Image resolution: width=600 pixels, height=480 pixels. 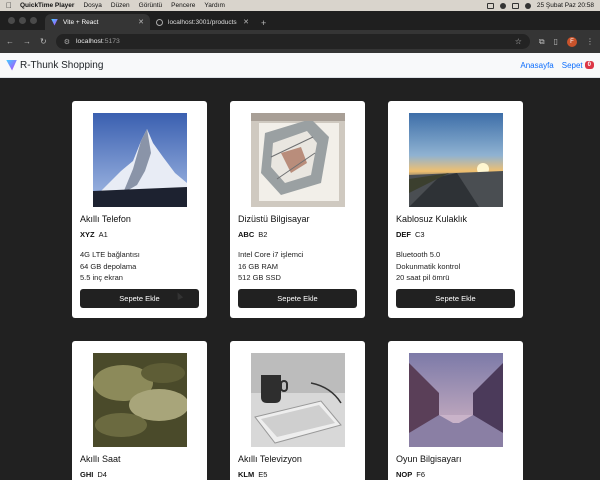 What do you see at coordinates (159, 22) in the screenshot?
I see `globe-favicon-icon` at bounding box center [159, 22].